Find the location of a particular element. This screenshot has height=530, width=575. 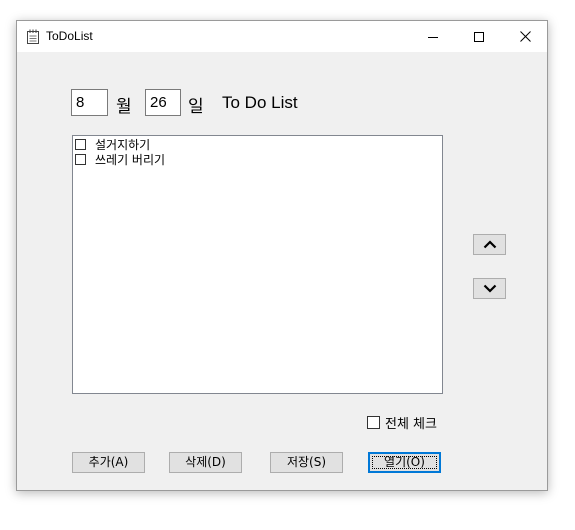

chevron-up-icon is located at coordinates (489, 244).